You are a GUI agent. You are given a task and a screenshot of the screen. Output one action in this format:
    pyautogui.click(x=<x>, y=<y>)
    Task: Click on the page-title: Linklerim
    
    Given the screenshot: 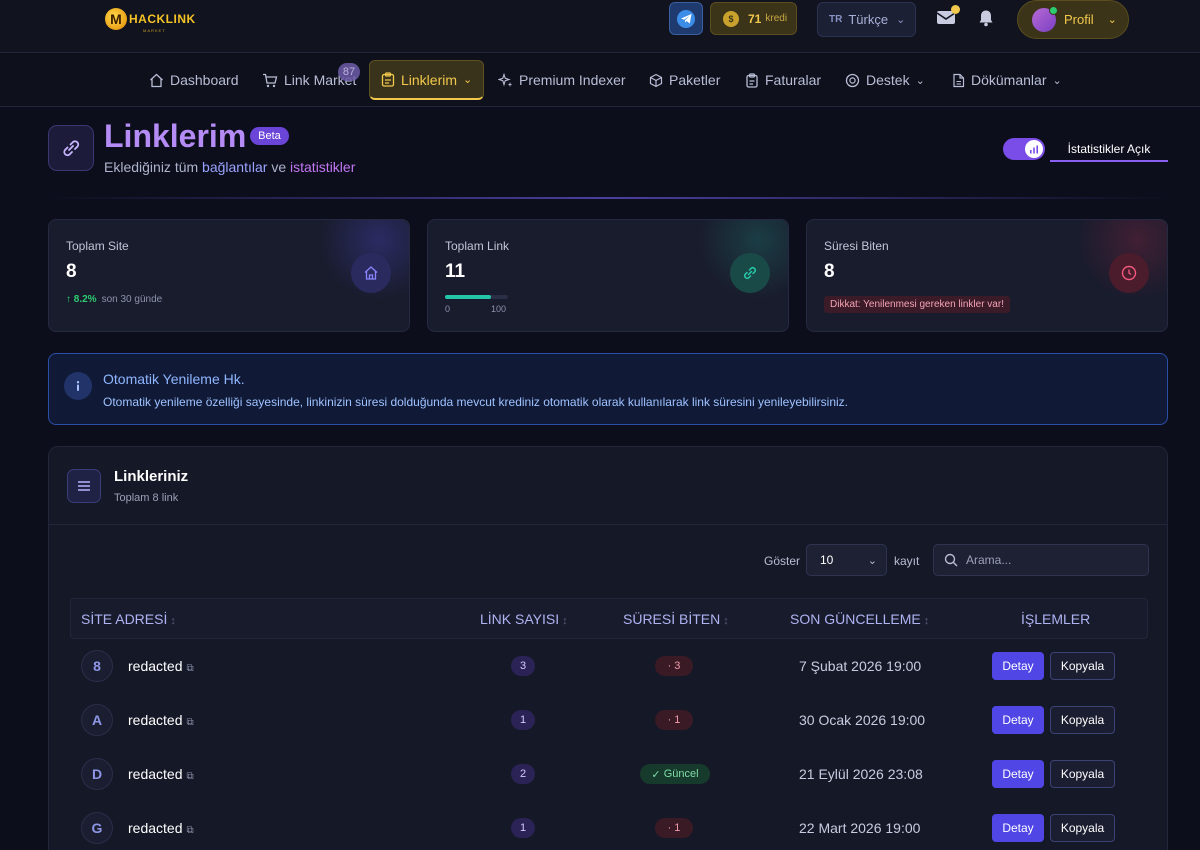 What is the action you would take?
    pyautogui.click(x=175, y=136)
    